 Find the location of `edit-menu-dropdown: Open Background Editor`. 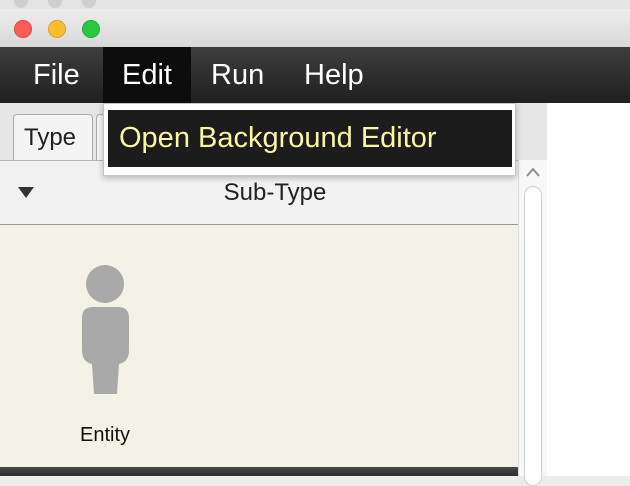

edit-menu-dropdown: Open Background Editor is located at coordinates (309, 139).